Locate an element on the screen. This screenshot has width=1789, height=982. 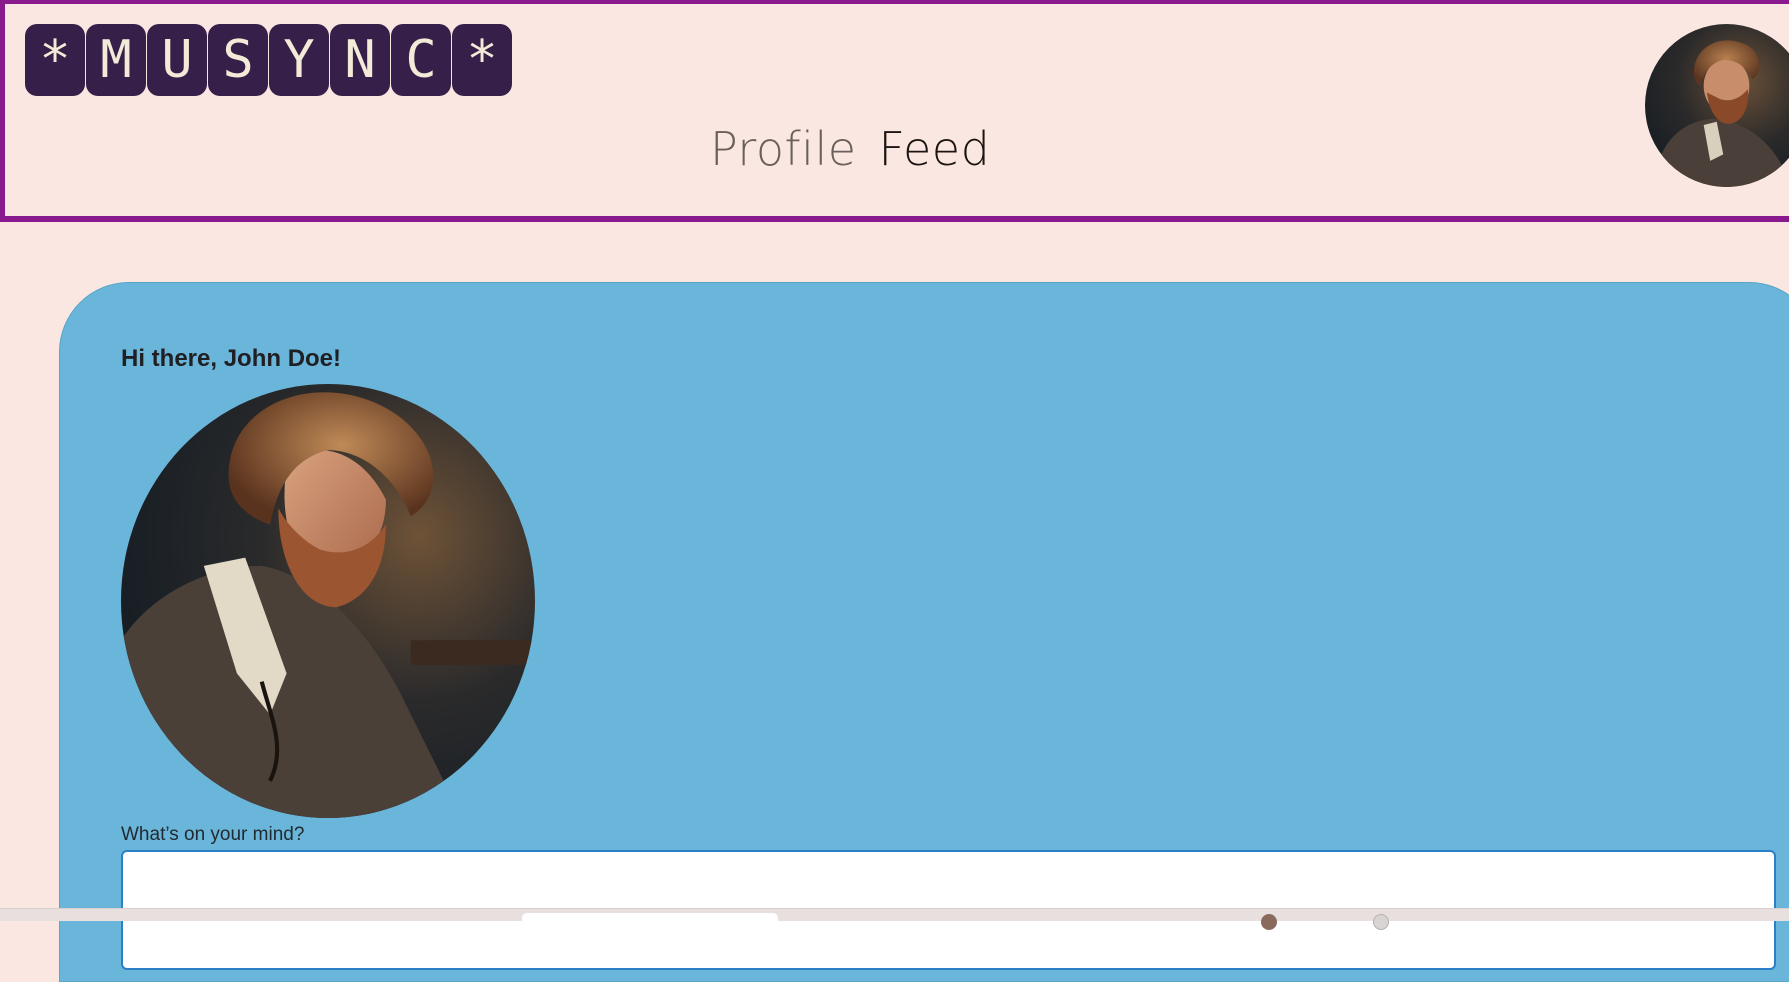
greeting-heading: Hi there, John Doe! is located at coordinates (231, 358).